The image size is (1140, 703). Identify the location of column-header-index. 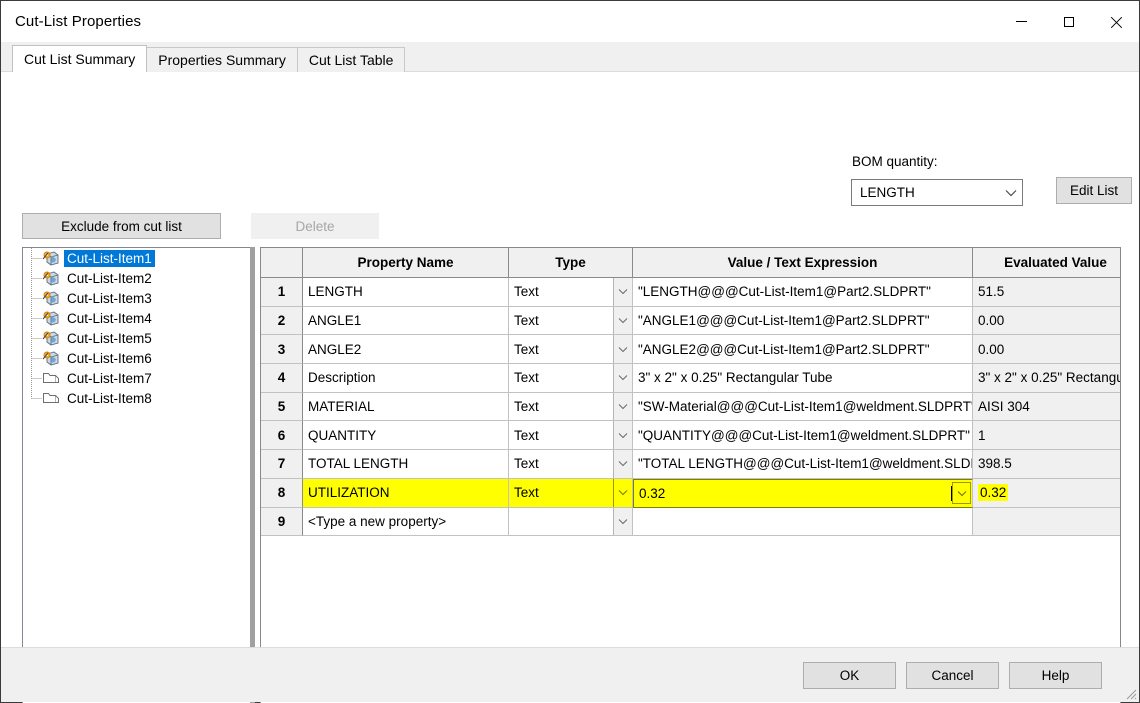
(282, 263).